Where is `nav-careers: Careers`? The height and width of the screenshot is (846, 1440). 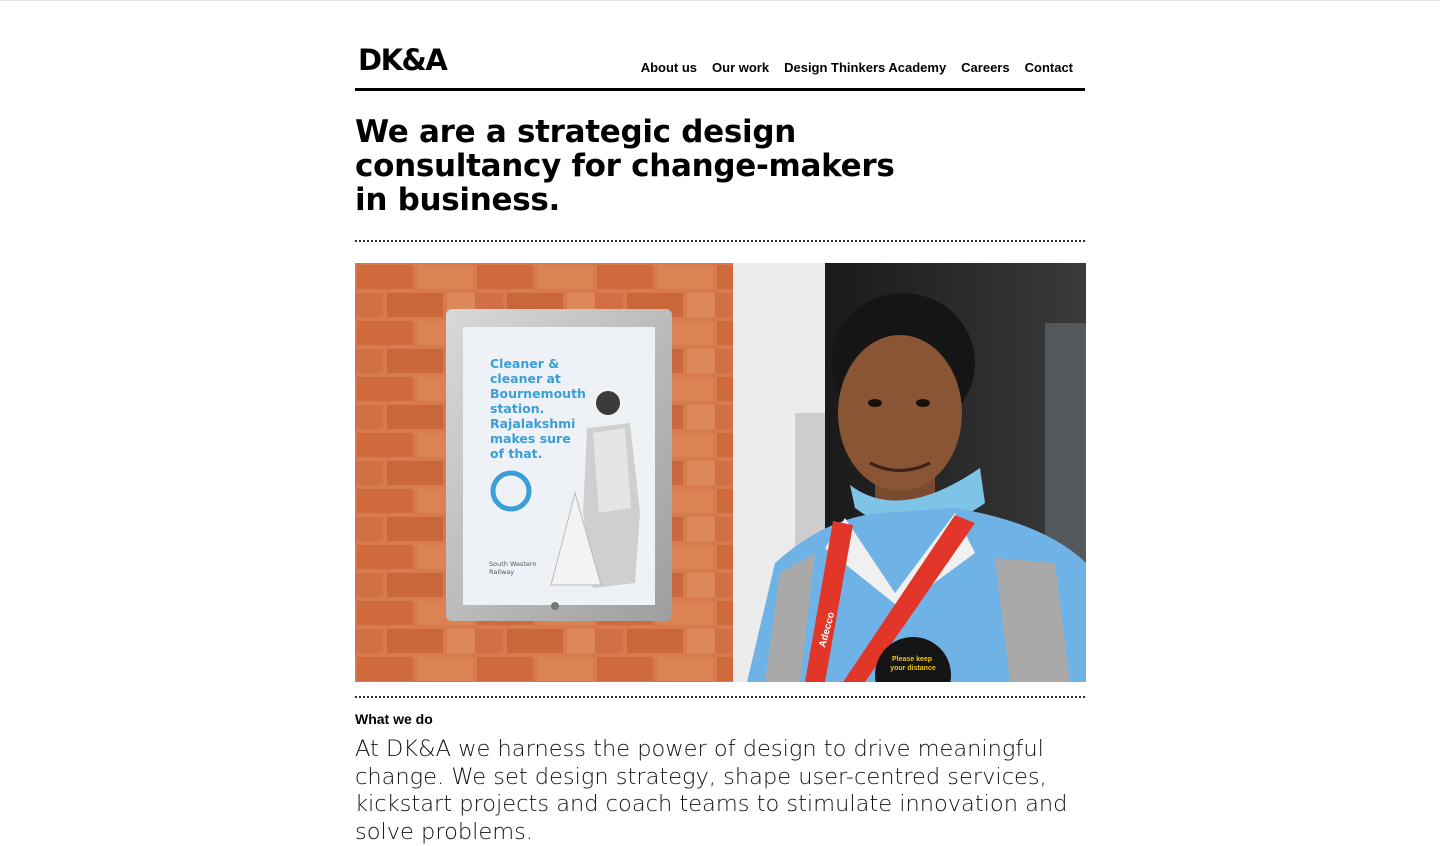 nav-careers: Careers is located at coordinates (985, 68).